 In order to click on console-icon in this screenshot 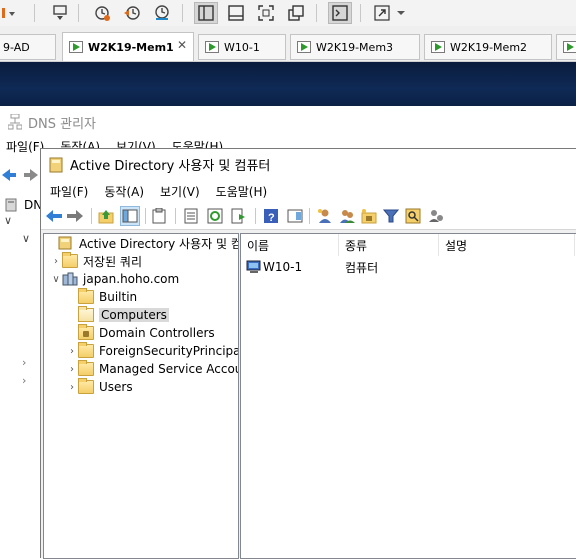, I will do `click(340, 13)`.